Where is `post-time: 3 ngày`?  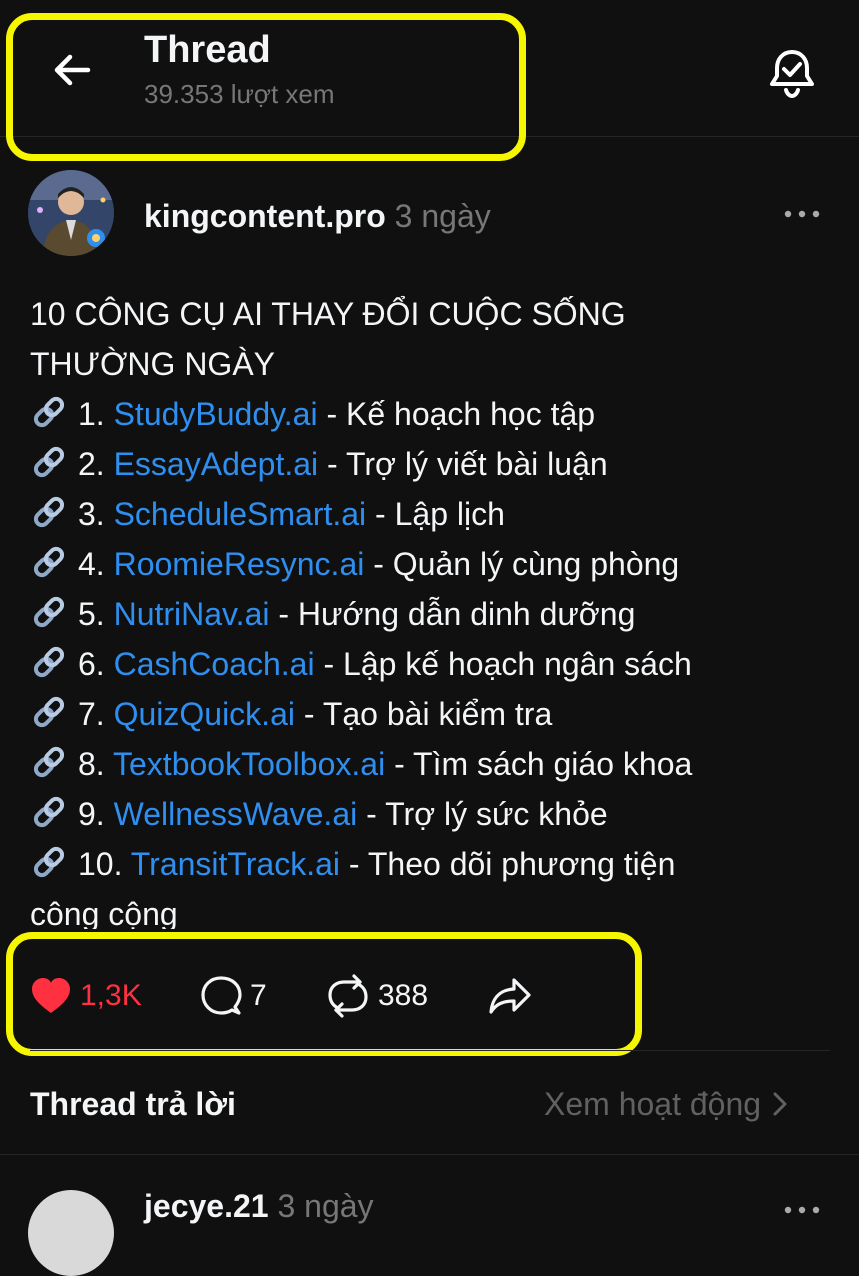
post-time: 3 ngày is located at coordinates (442, 216).